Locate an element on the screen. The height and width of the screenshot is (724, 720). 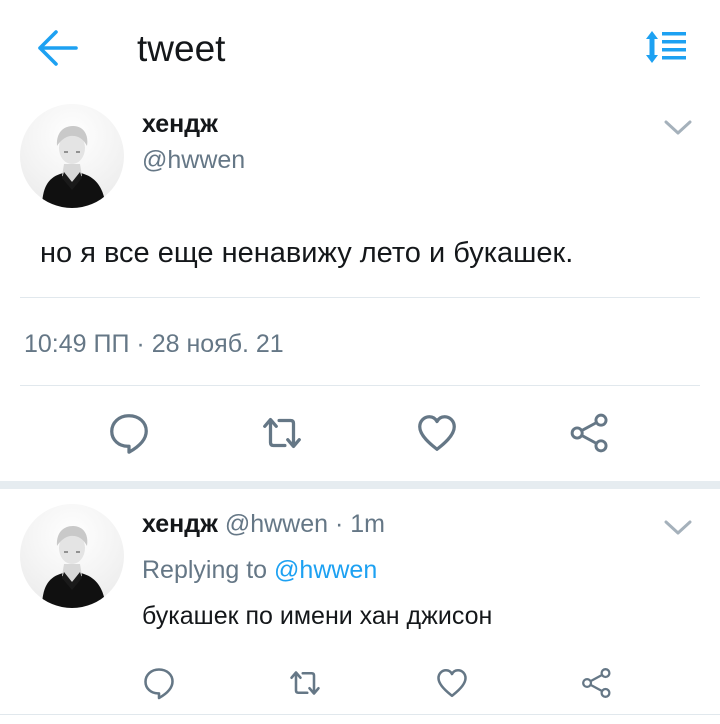
sort-list-icon is located at coordinates (668, 47).